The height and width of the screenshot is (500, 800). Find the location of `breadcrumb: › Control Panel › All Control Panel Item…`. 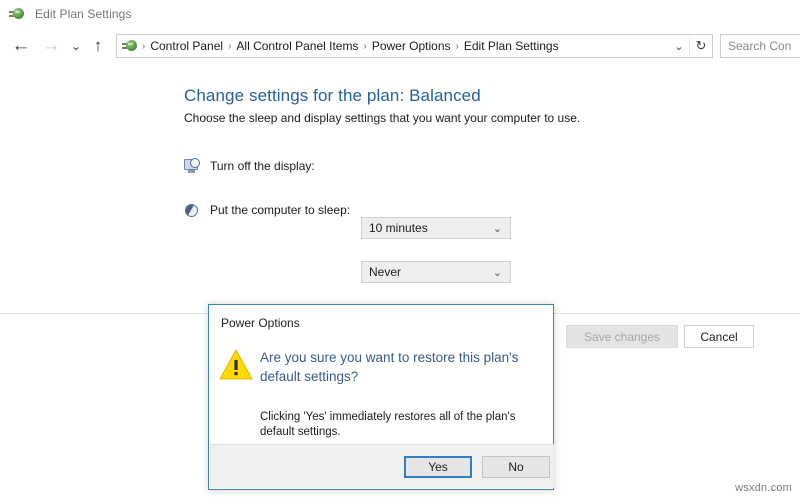

breadcrumb: › Control Panel › All Control Panel Item… is located at coordinates (393, 46).